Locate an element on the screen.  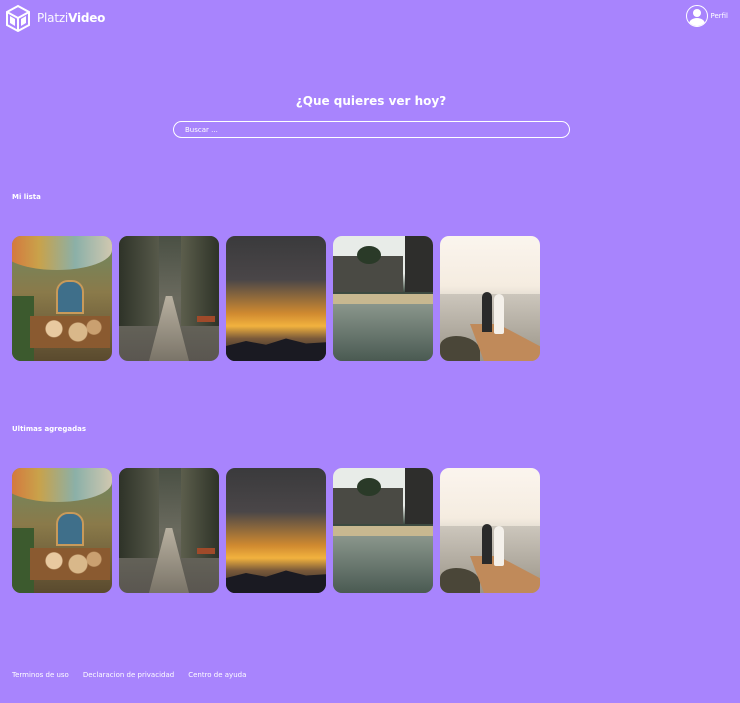
search-input is located at coordinates (371, 129).